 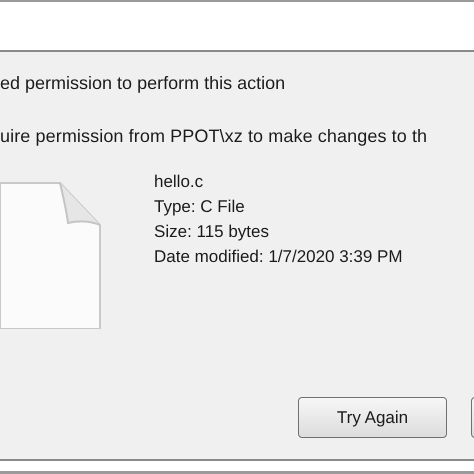 What do you see at coordinates (200, 207) in the screenshot?
I see `file-type: Type: C File` at bounding box center [200, 207].